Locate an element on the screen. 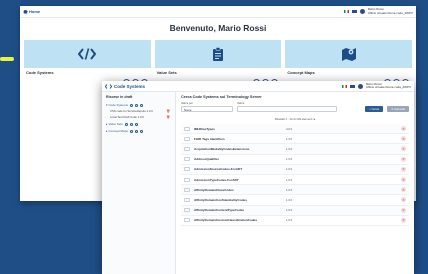  search-button-label: Cerca is located at coordinates (375, 109).